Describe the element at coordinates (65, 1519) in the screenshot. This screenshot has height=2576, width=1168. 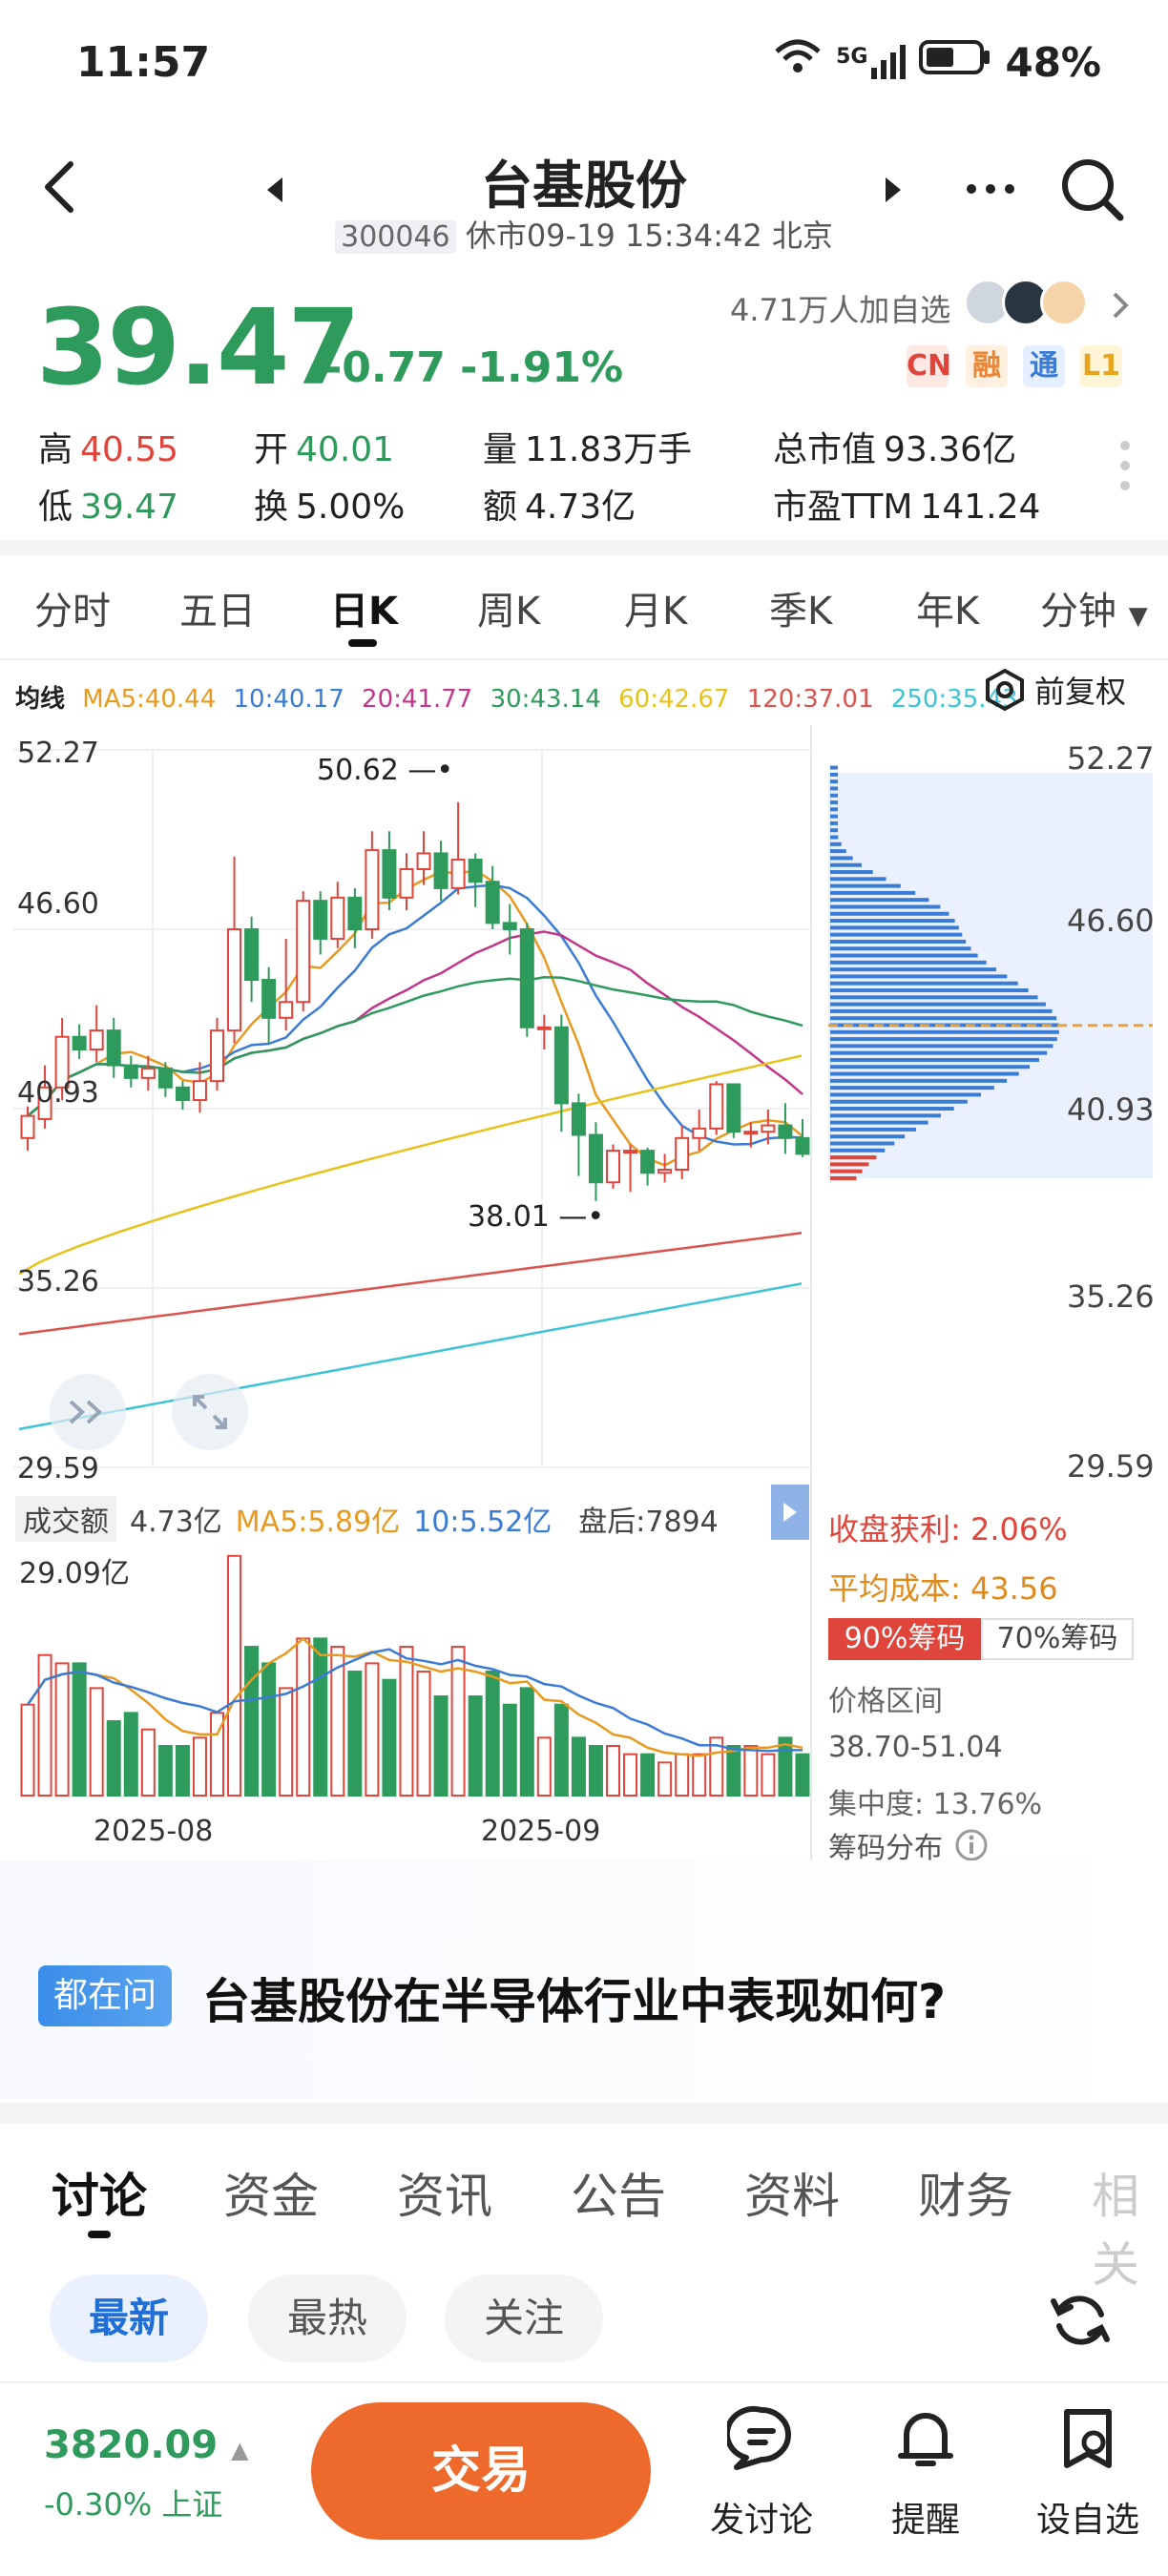
I see `volume-label: 成交额` at that location.